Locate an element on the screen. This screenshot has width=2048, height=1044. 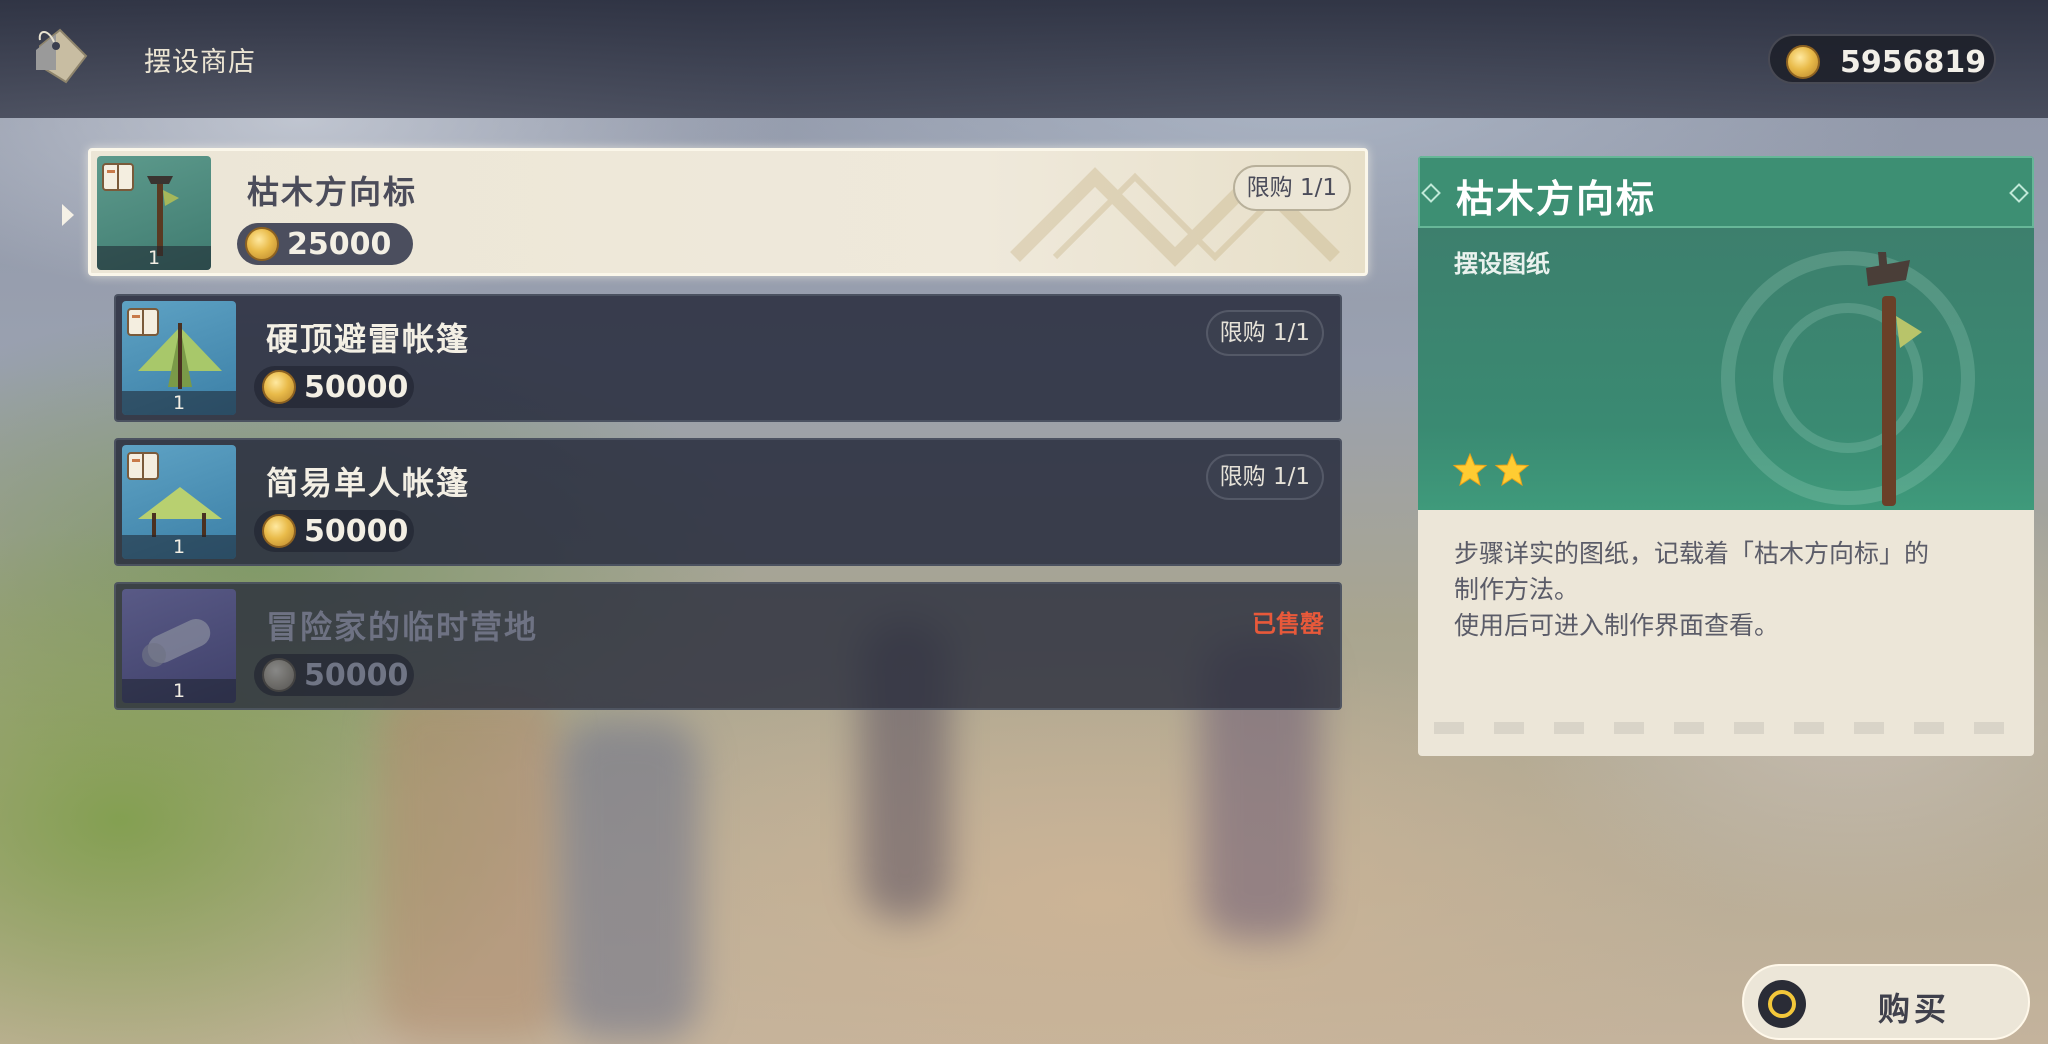
item-name: 硬顶避雷帐篷 is located at coordinates (368, 339).